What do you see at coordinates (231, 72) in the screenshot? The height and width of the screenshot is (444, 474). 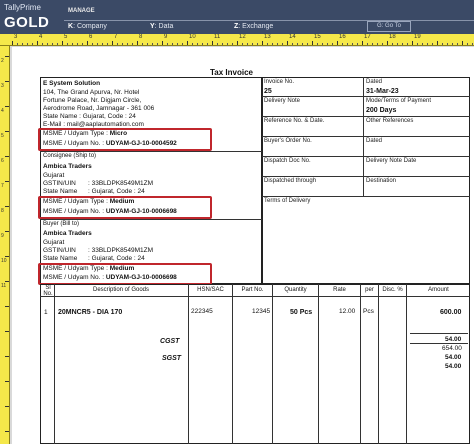 I see `invoice-title: Tax Invoice` at bounding box center [231, 72].